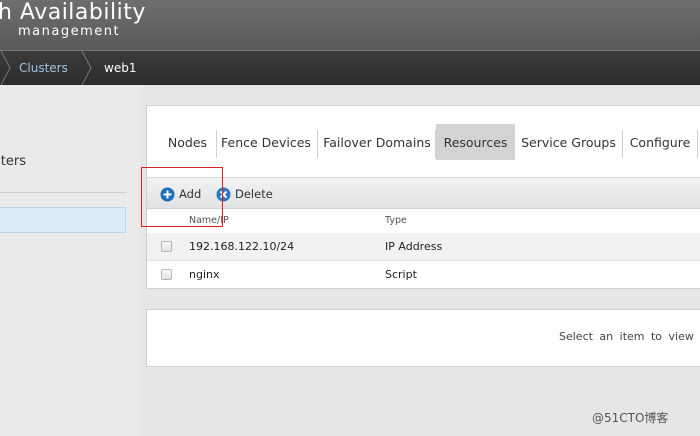 This screenshot has height=436, width=700. What do you see at coordinates (204, 274) in the screenshot?
I see `row-name: nginx` at bounding box center [204, 274].